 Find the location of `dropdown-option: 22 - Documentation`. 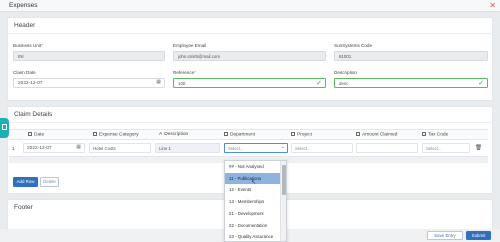

dropdown-option: 22 - Documentation is located at coordinates (253, 225).